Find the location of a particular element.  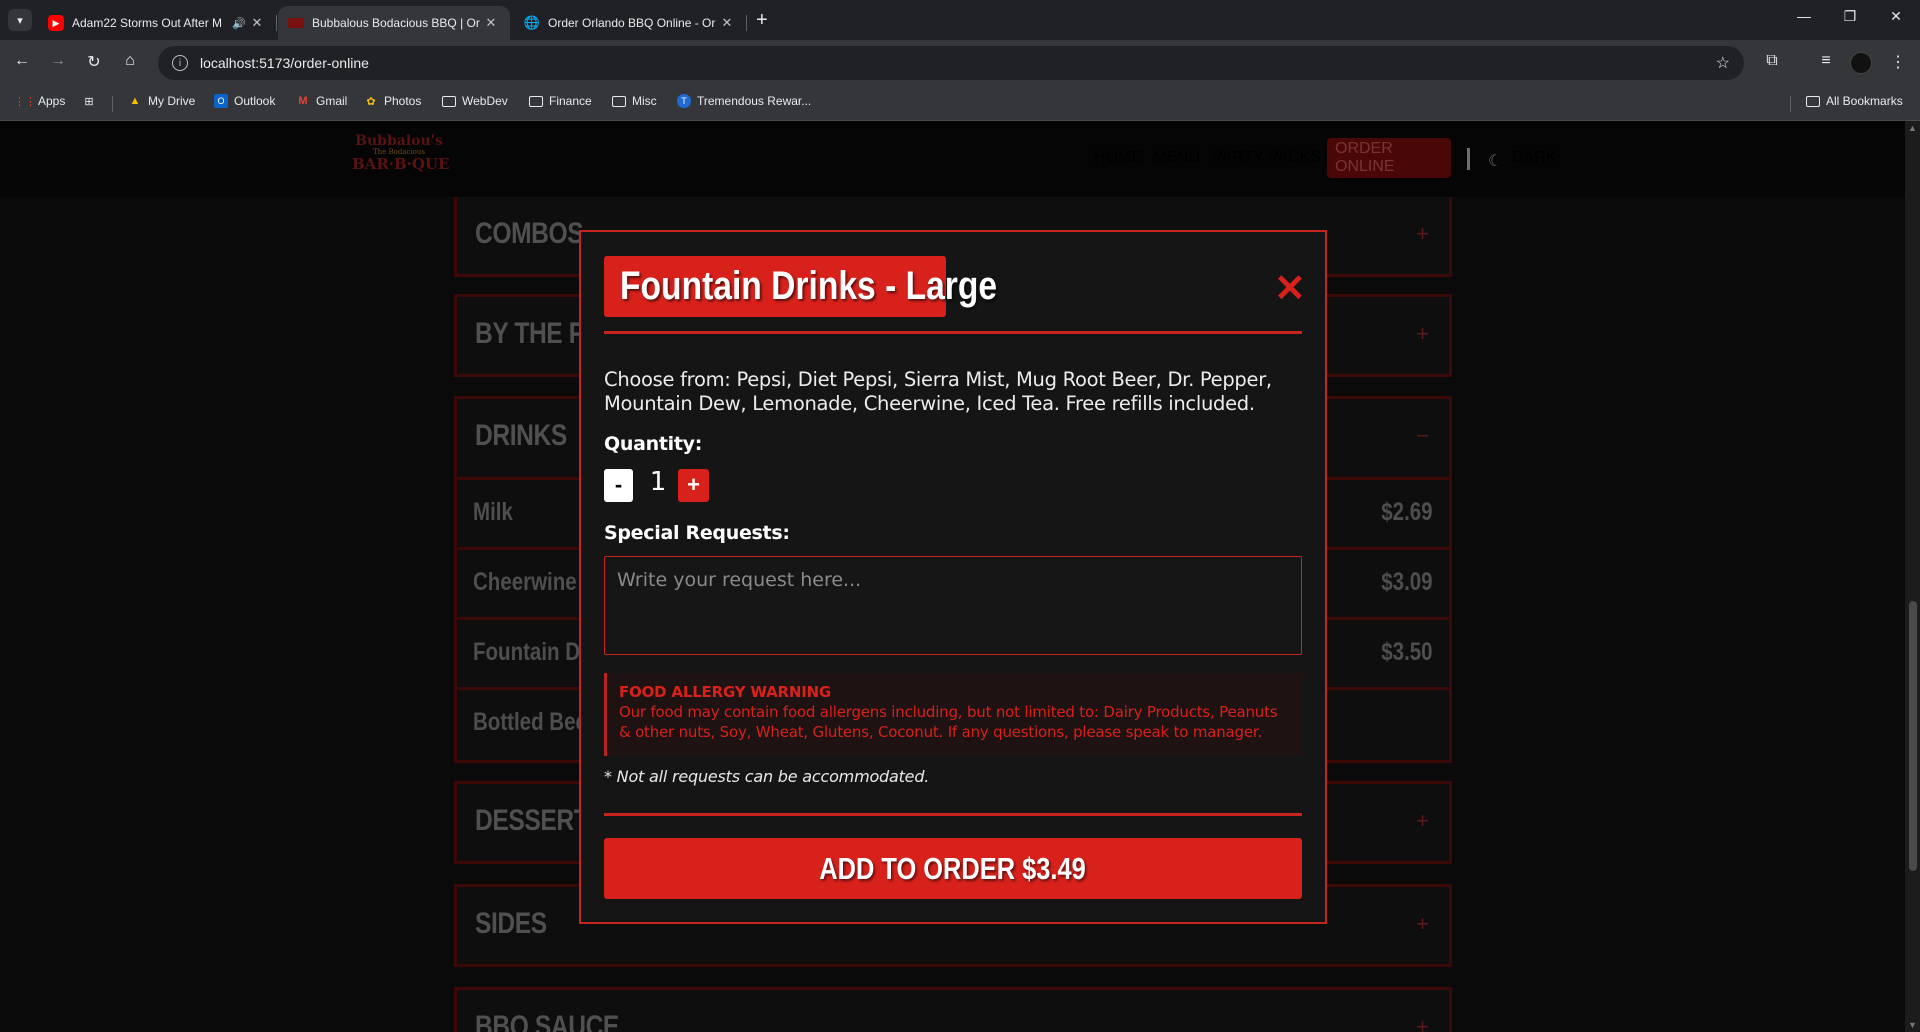

profile-avatar is located at coordinates (1861, 63).